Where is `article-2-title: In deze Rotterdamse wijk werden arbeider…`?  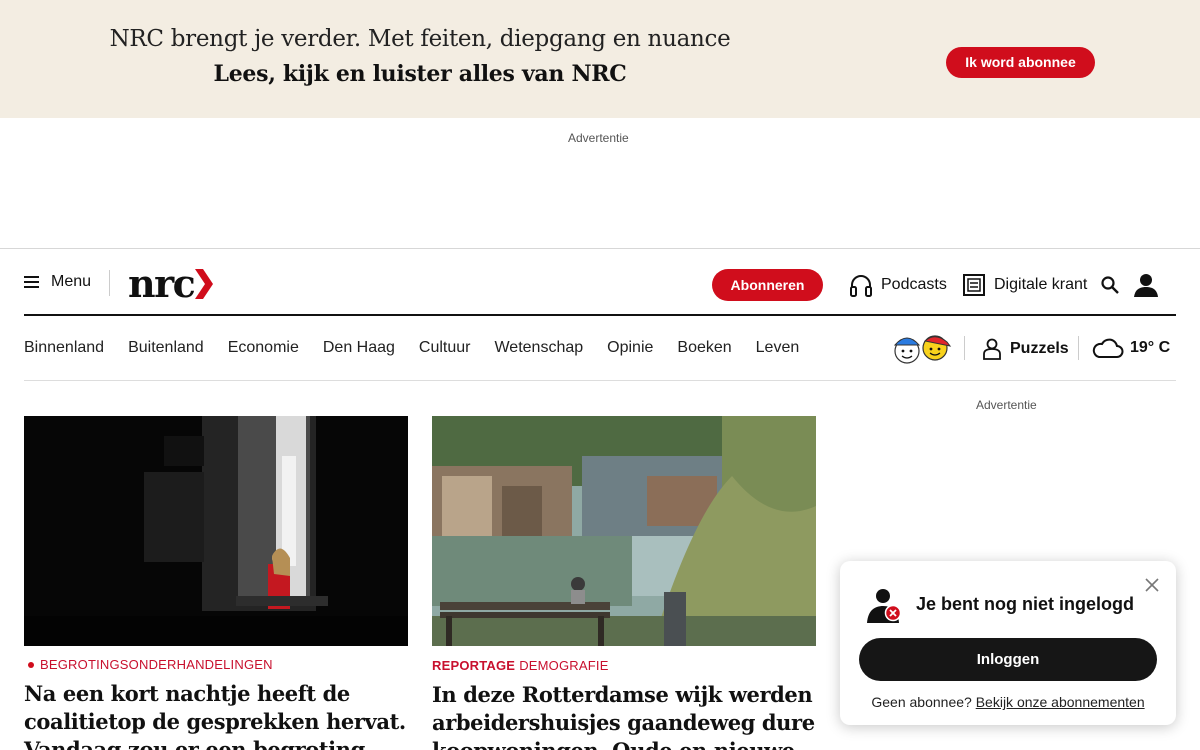 article-2-title: In deze Rotterdamse wijk werden arbeider… is located at coordinates (624, 715).